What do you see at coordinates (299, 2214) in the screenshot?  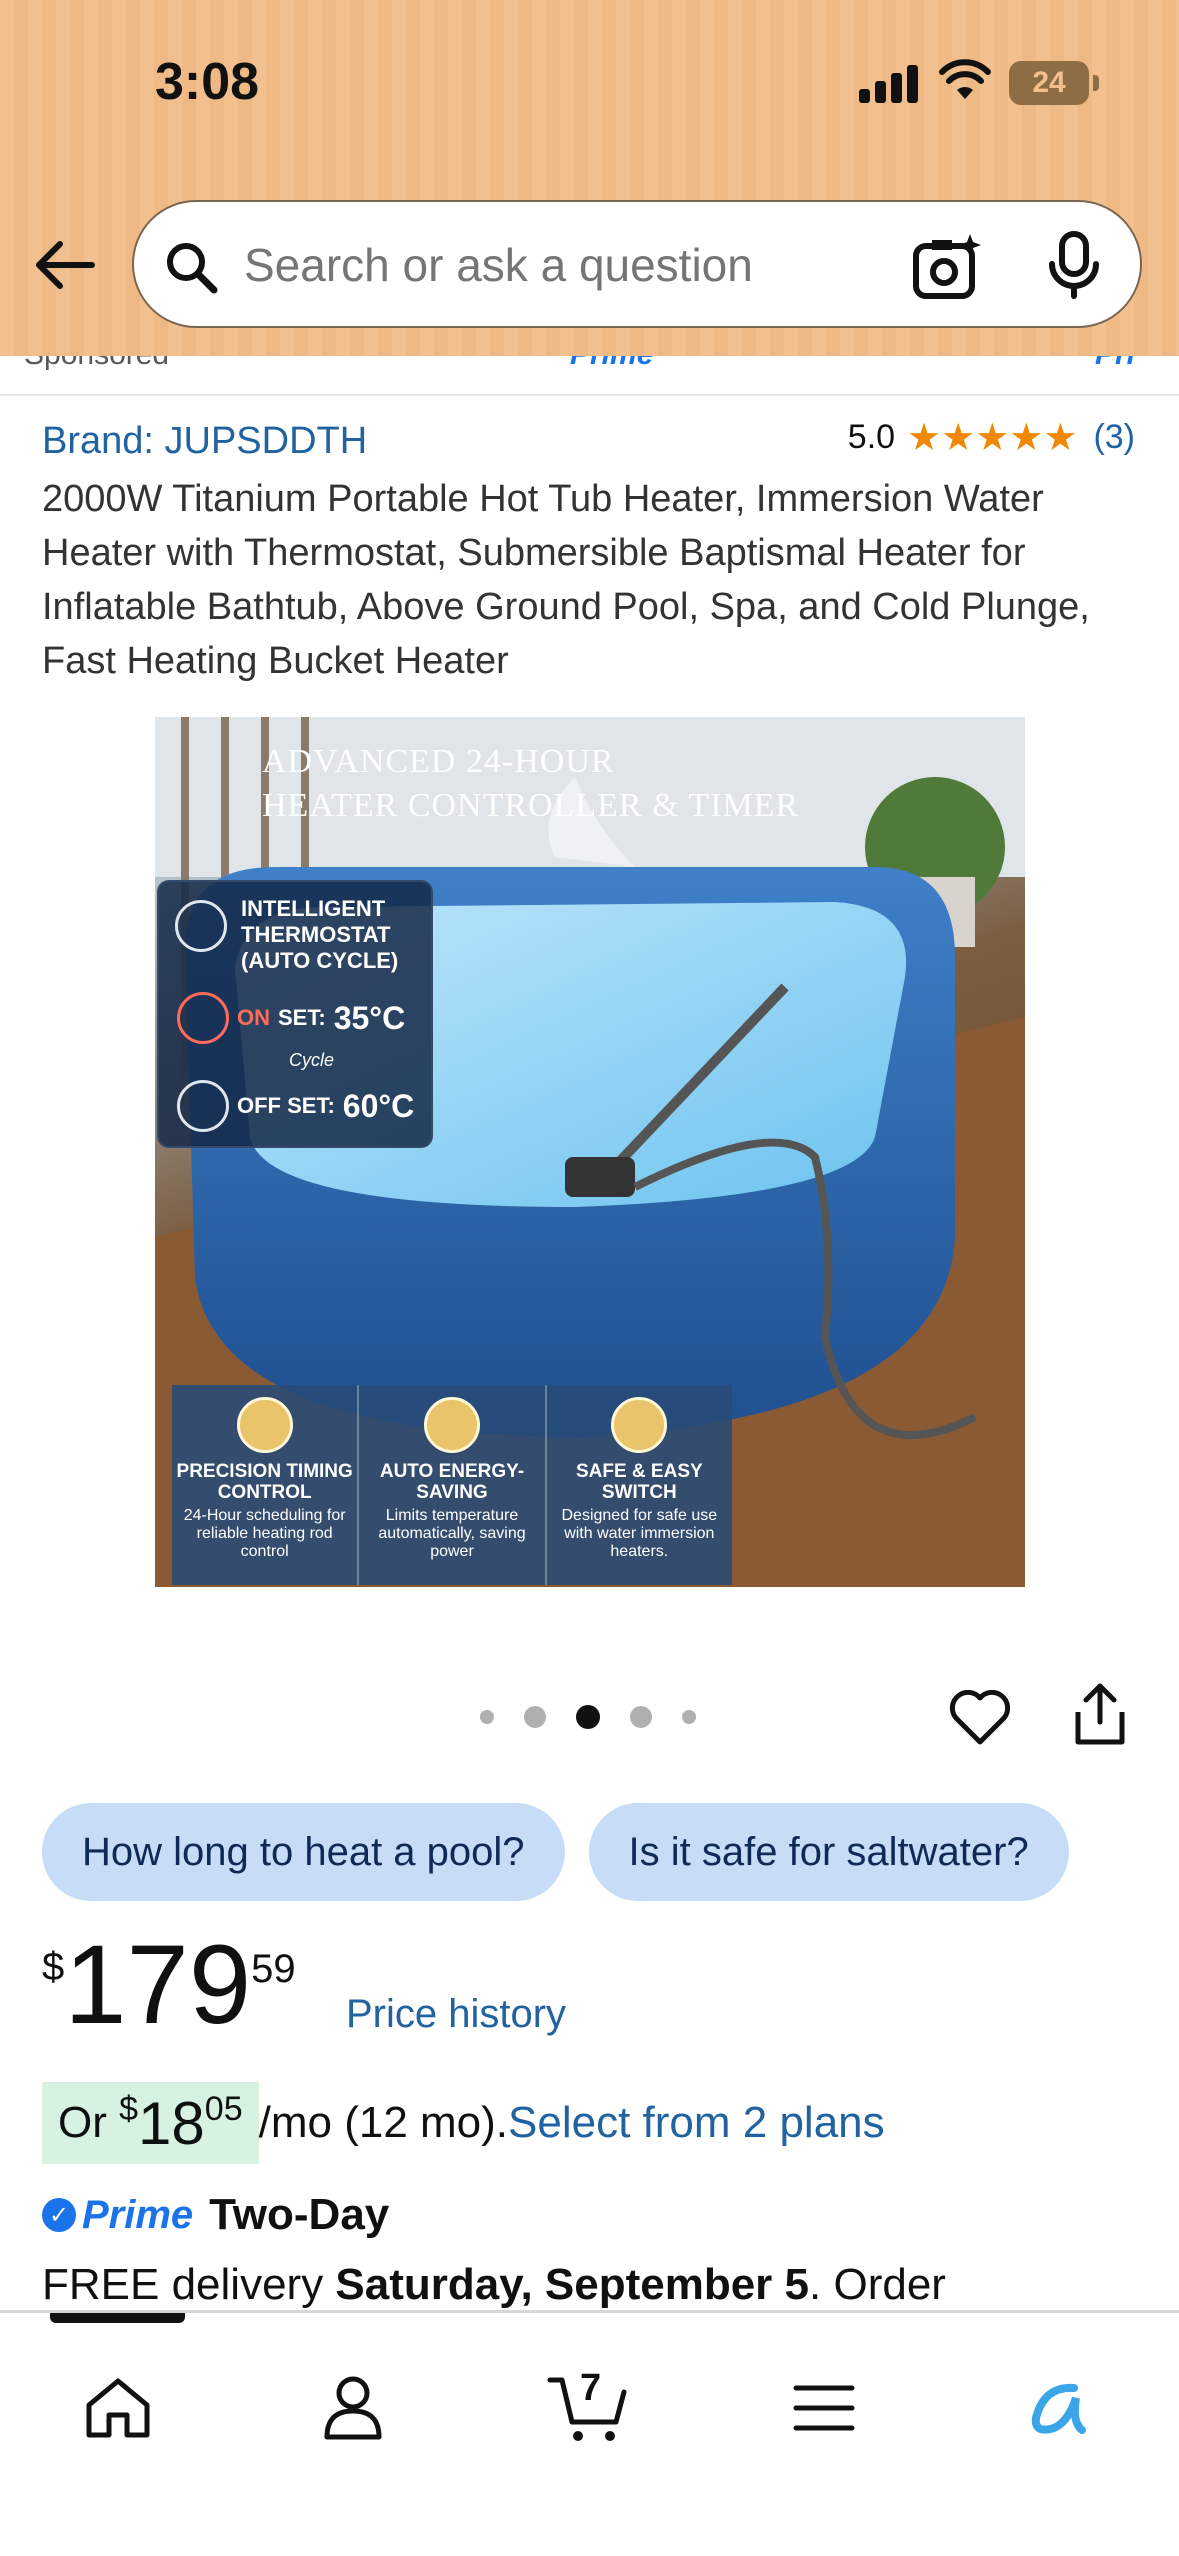 I see `delivery-speed: Two-Day` at bounding box center [299, 2214].